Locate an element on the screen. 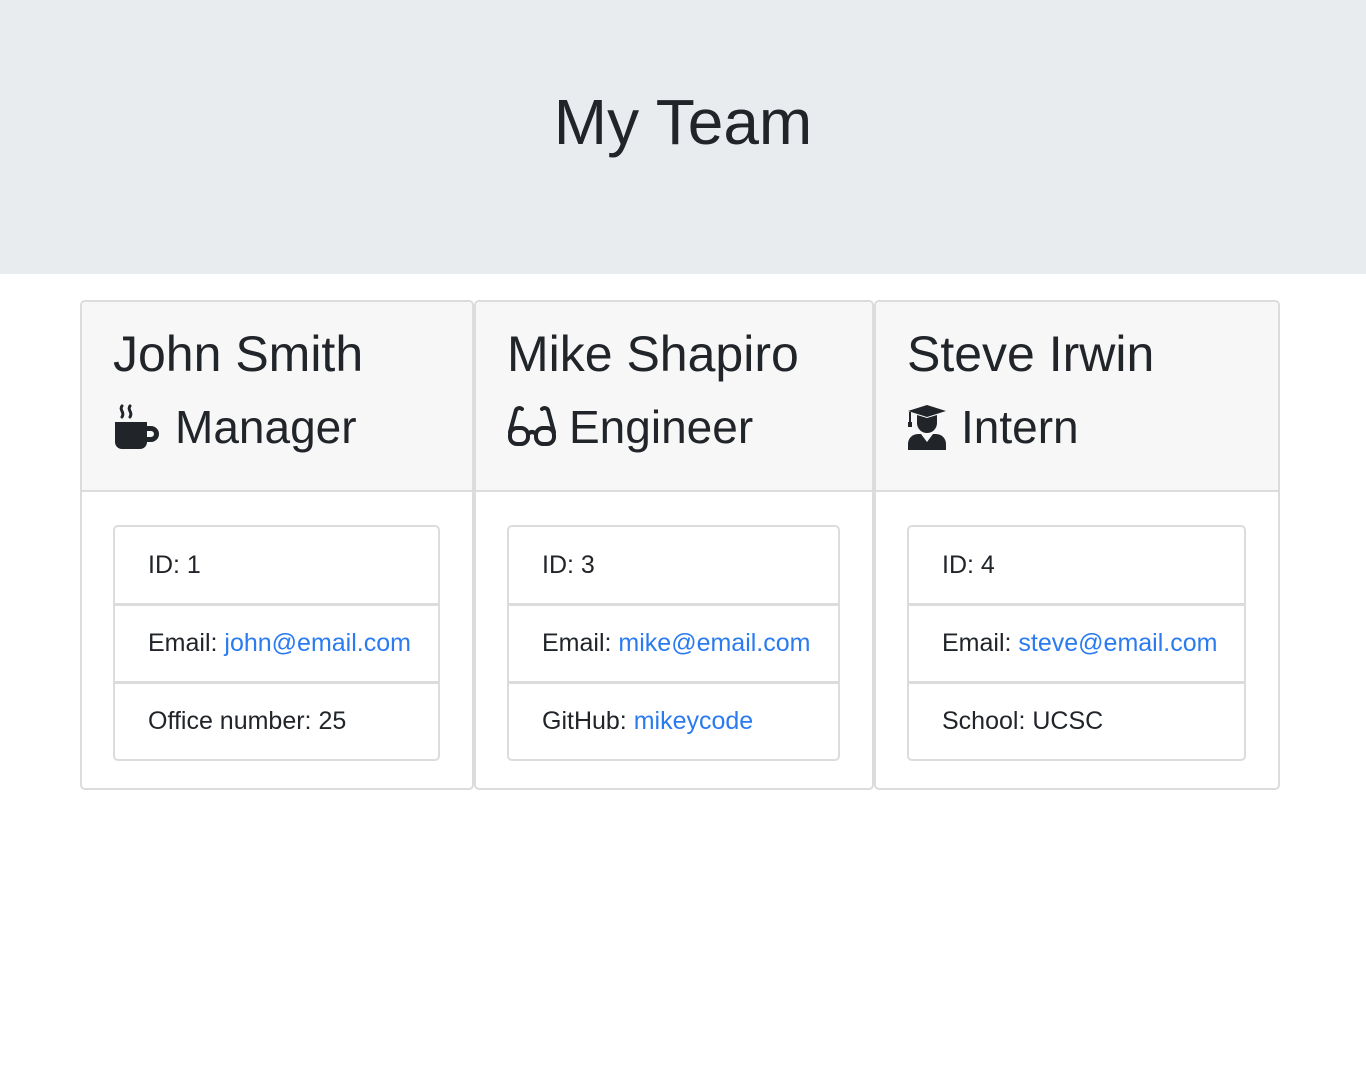 The image size is (1366, 1082). employee-role: Engineer is located at coordinates (630, 427).